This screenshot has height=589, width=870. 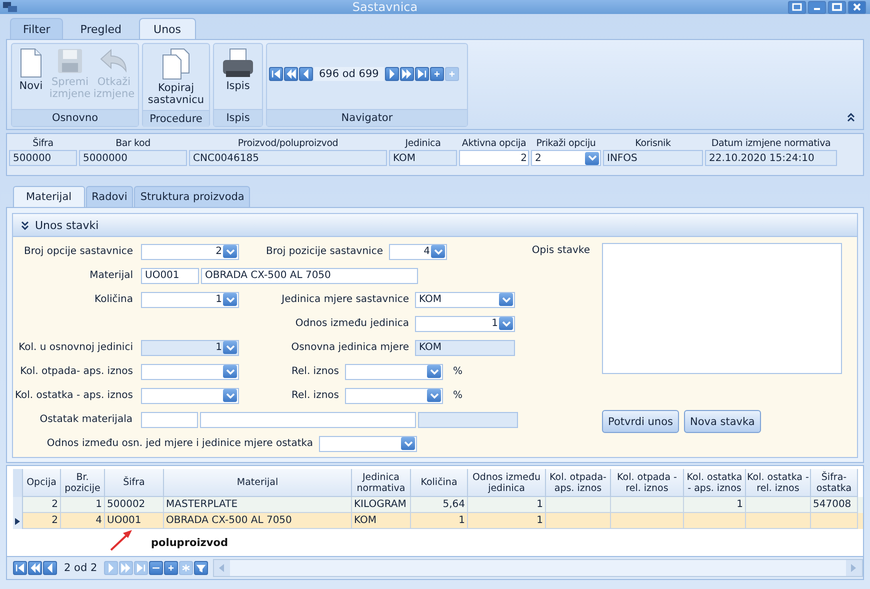 What do you see at coordinates (190, 300) in the screenshot?
I see `quantity-dropdown: 1` at bounding box center [190, 300].